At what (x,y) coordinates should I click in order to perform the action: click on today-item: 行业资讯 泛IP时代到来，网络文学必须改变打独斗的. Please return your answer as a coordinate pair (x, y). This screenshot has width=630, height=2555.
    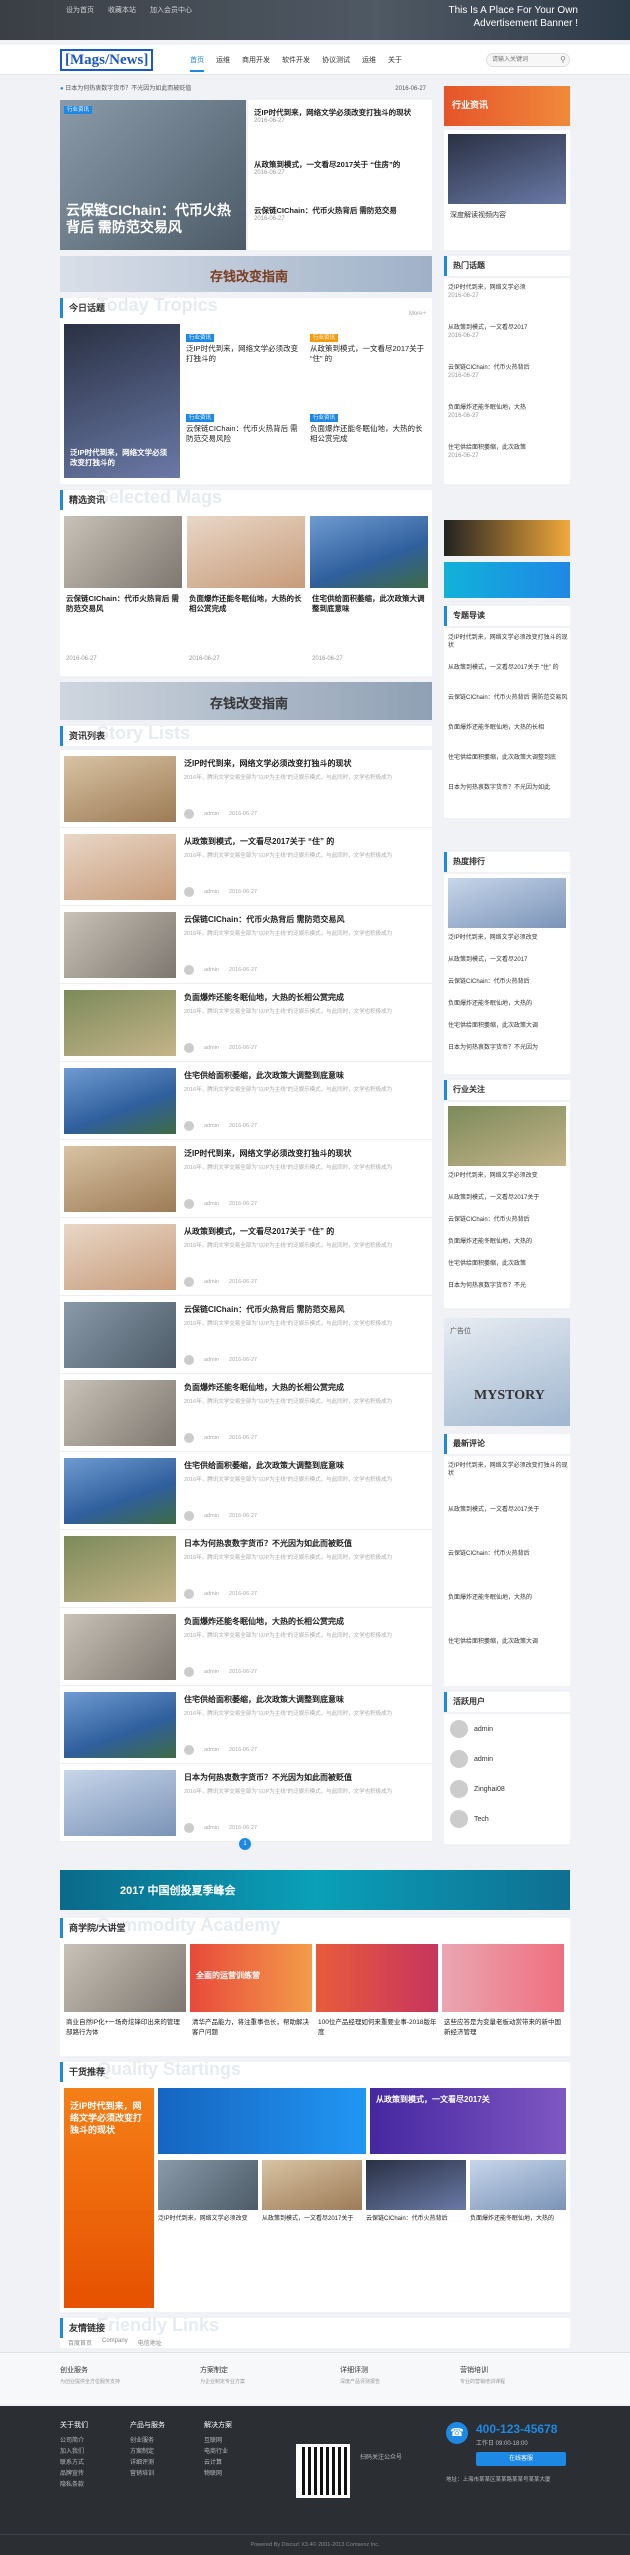
    Looking at the image, I should click on (245, 345).